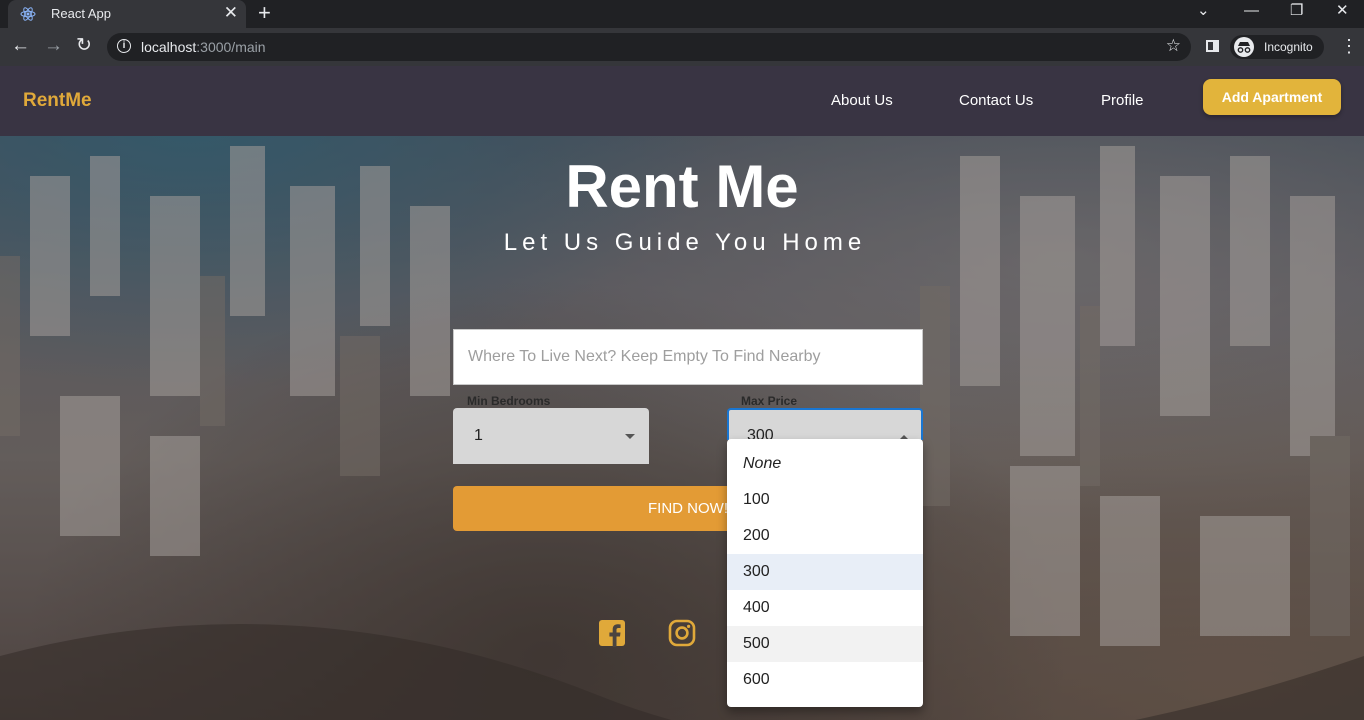  What do you see at coordinates (1173, 46) in the screenshot?
I see `bookmark-star-icon: ☆` at bounding box center [1173, 46].